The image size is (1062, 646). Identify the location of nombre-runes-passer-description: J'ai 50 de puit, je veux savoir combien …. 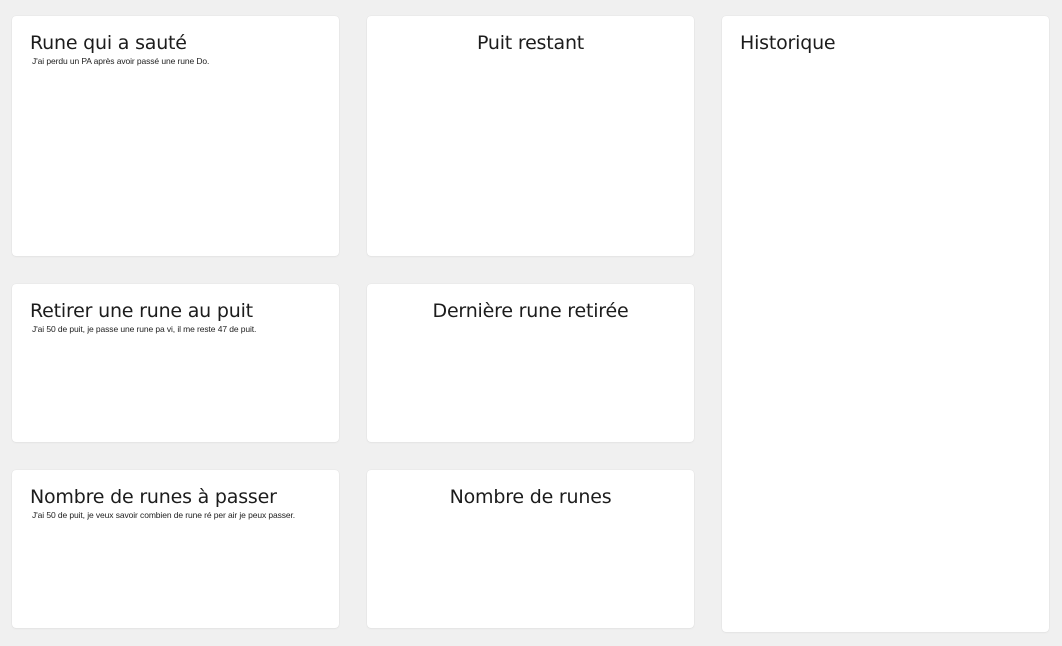
(164, 515).